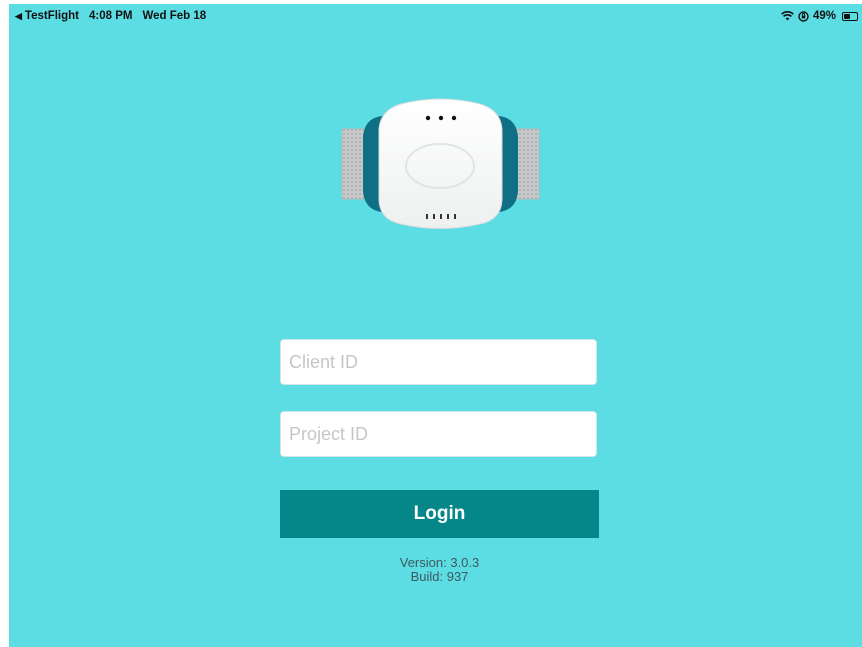  Describe the element at coordinates (787, 16) in the screenshot. I see `wifi-icon` at that location.